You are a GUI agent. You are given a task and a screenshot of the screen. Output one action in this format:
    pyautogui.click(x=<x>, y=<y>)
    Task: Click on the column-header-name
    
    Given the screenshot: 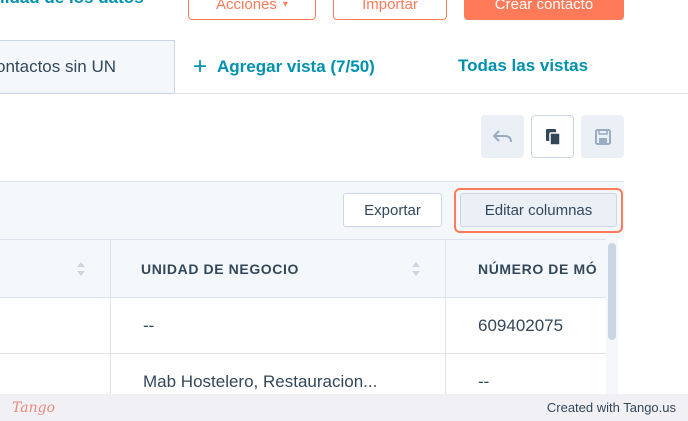 What is the action you would take?
    pyautogui.click(x=55, y=268)
    